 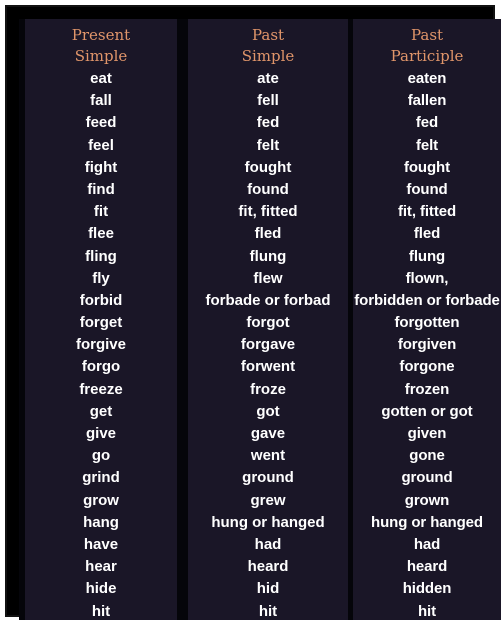 What do you see at coordinates (101, 300) in the screenshot?
I see `verb-form-cell: forbid` at bounding box center [101, 300].